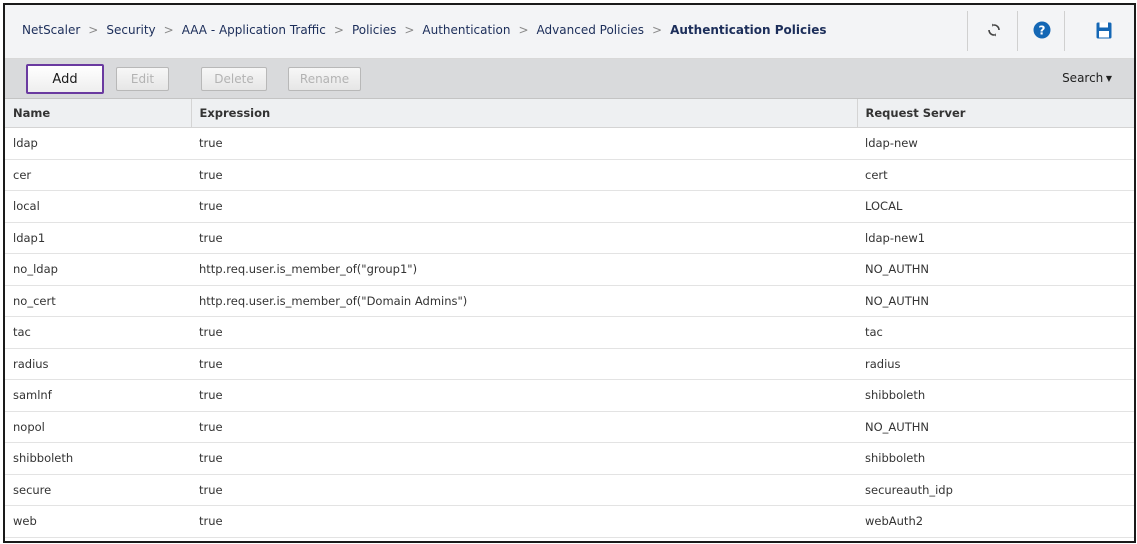 The height and width of the screenshot is (544, 1137). Describe the element at coordinates (234, 79) in the screenshot. I see `delete-button: Delete` at that location.